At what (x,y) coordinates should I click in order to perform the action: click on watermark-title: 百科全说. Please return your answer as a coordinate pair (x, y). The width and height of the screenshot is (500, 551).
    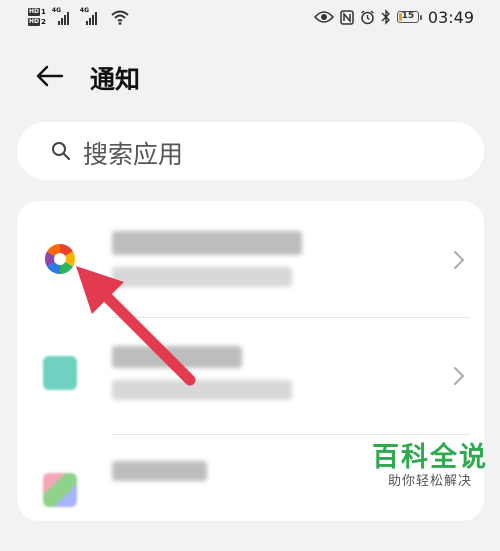
    Looking at the image, I should click on (430, 457).